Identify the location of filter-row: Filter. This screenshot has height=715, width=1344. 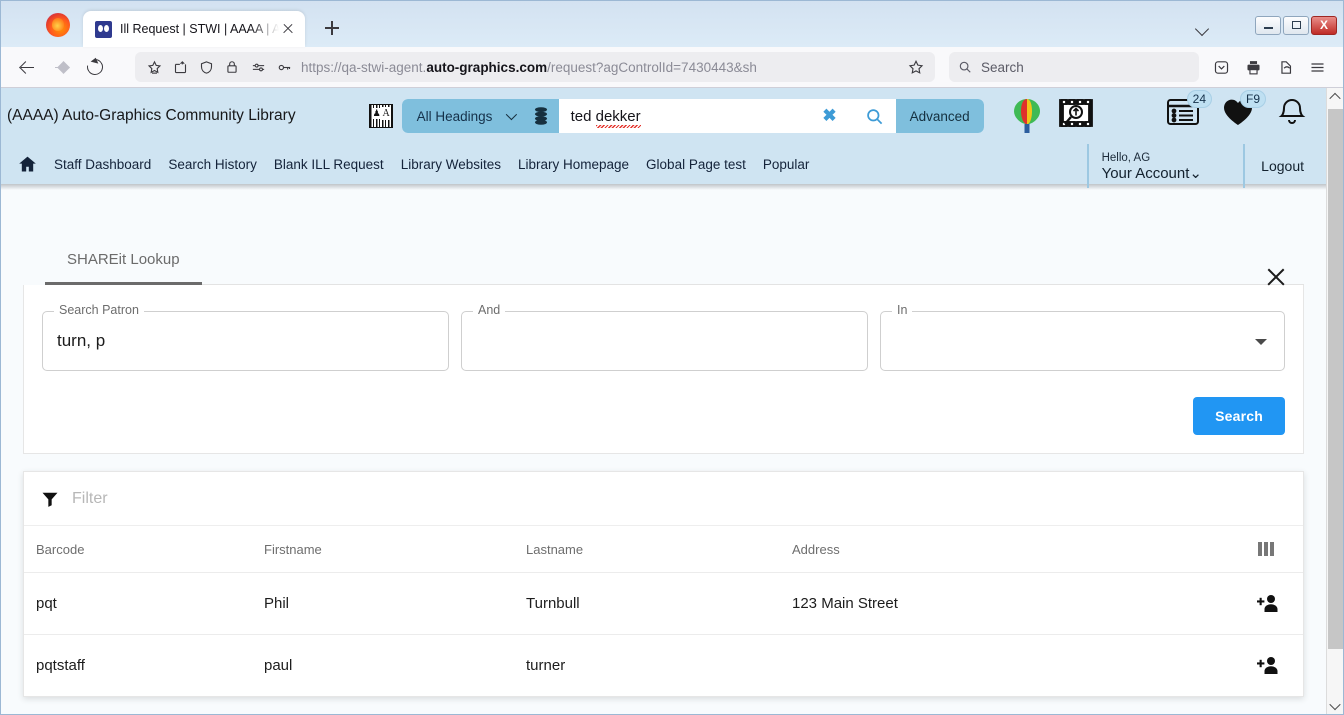
(663, 499).